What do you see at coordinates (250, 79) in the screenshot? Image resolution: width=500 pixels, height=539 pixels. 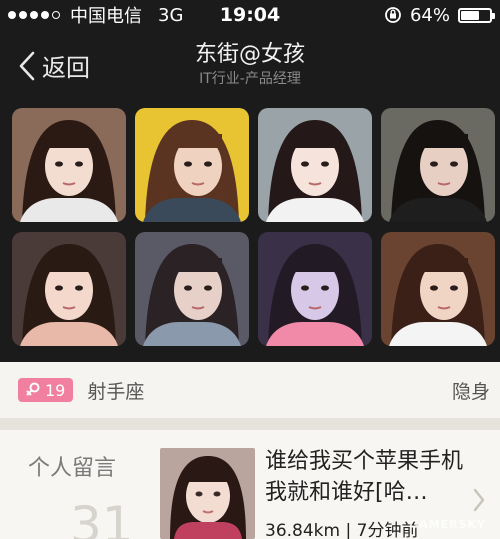 I see `page-subtitle: IT行业-产品经理` at bounding box center [250, 79].